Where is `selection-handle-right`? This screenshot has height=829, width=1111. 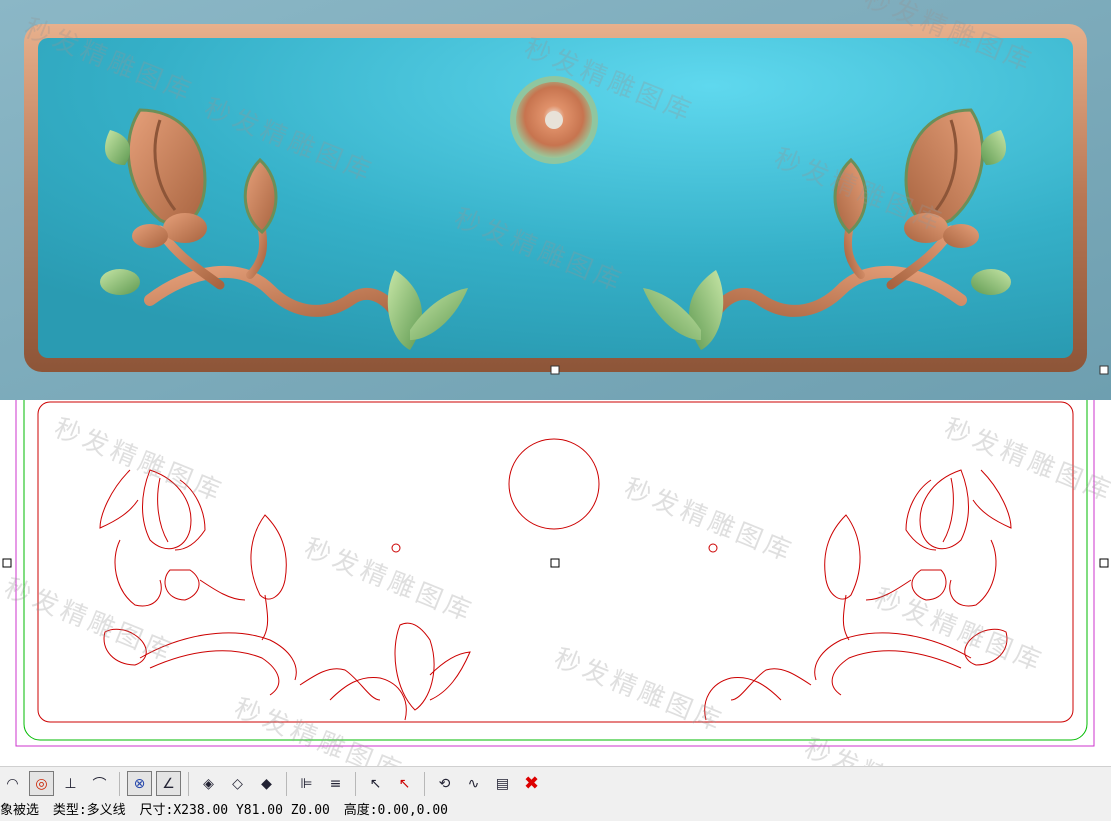 selection-handle-right is located at coordinates (1104, 563).